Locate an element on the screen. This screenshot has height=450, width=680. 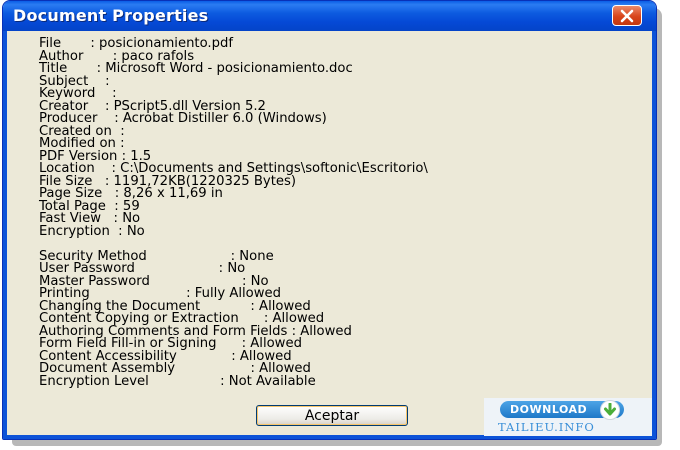
window-border-left is located at coordinates (5, 235).